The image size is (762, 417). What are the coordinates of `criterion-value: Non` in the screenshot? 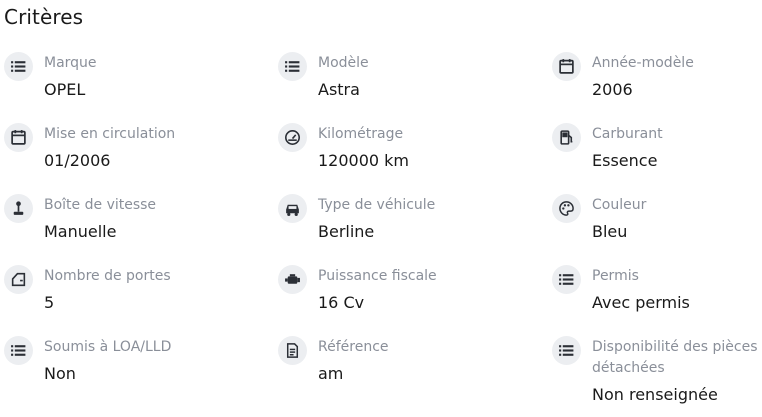 It's located at (60, 373).